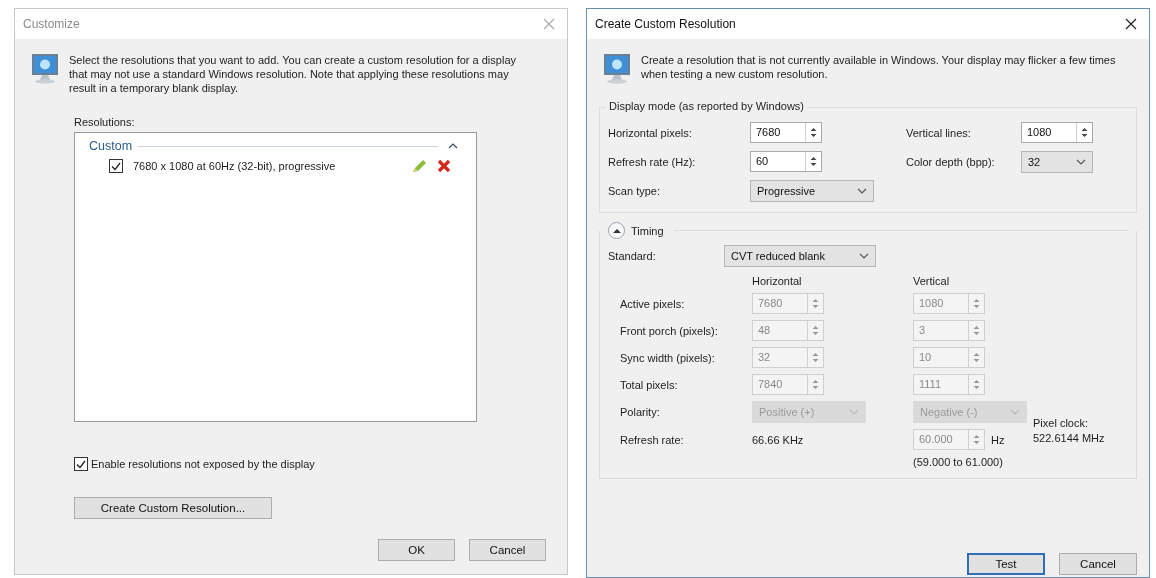  I want to click on field-label: Color depth (bpp):, so click(951, 162).